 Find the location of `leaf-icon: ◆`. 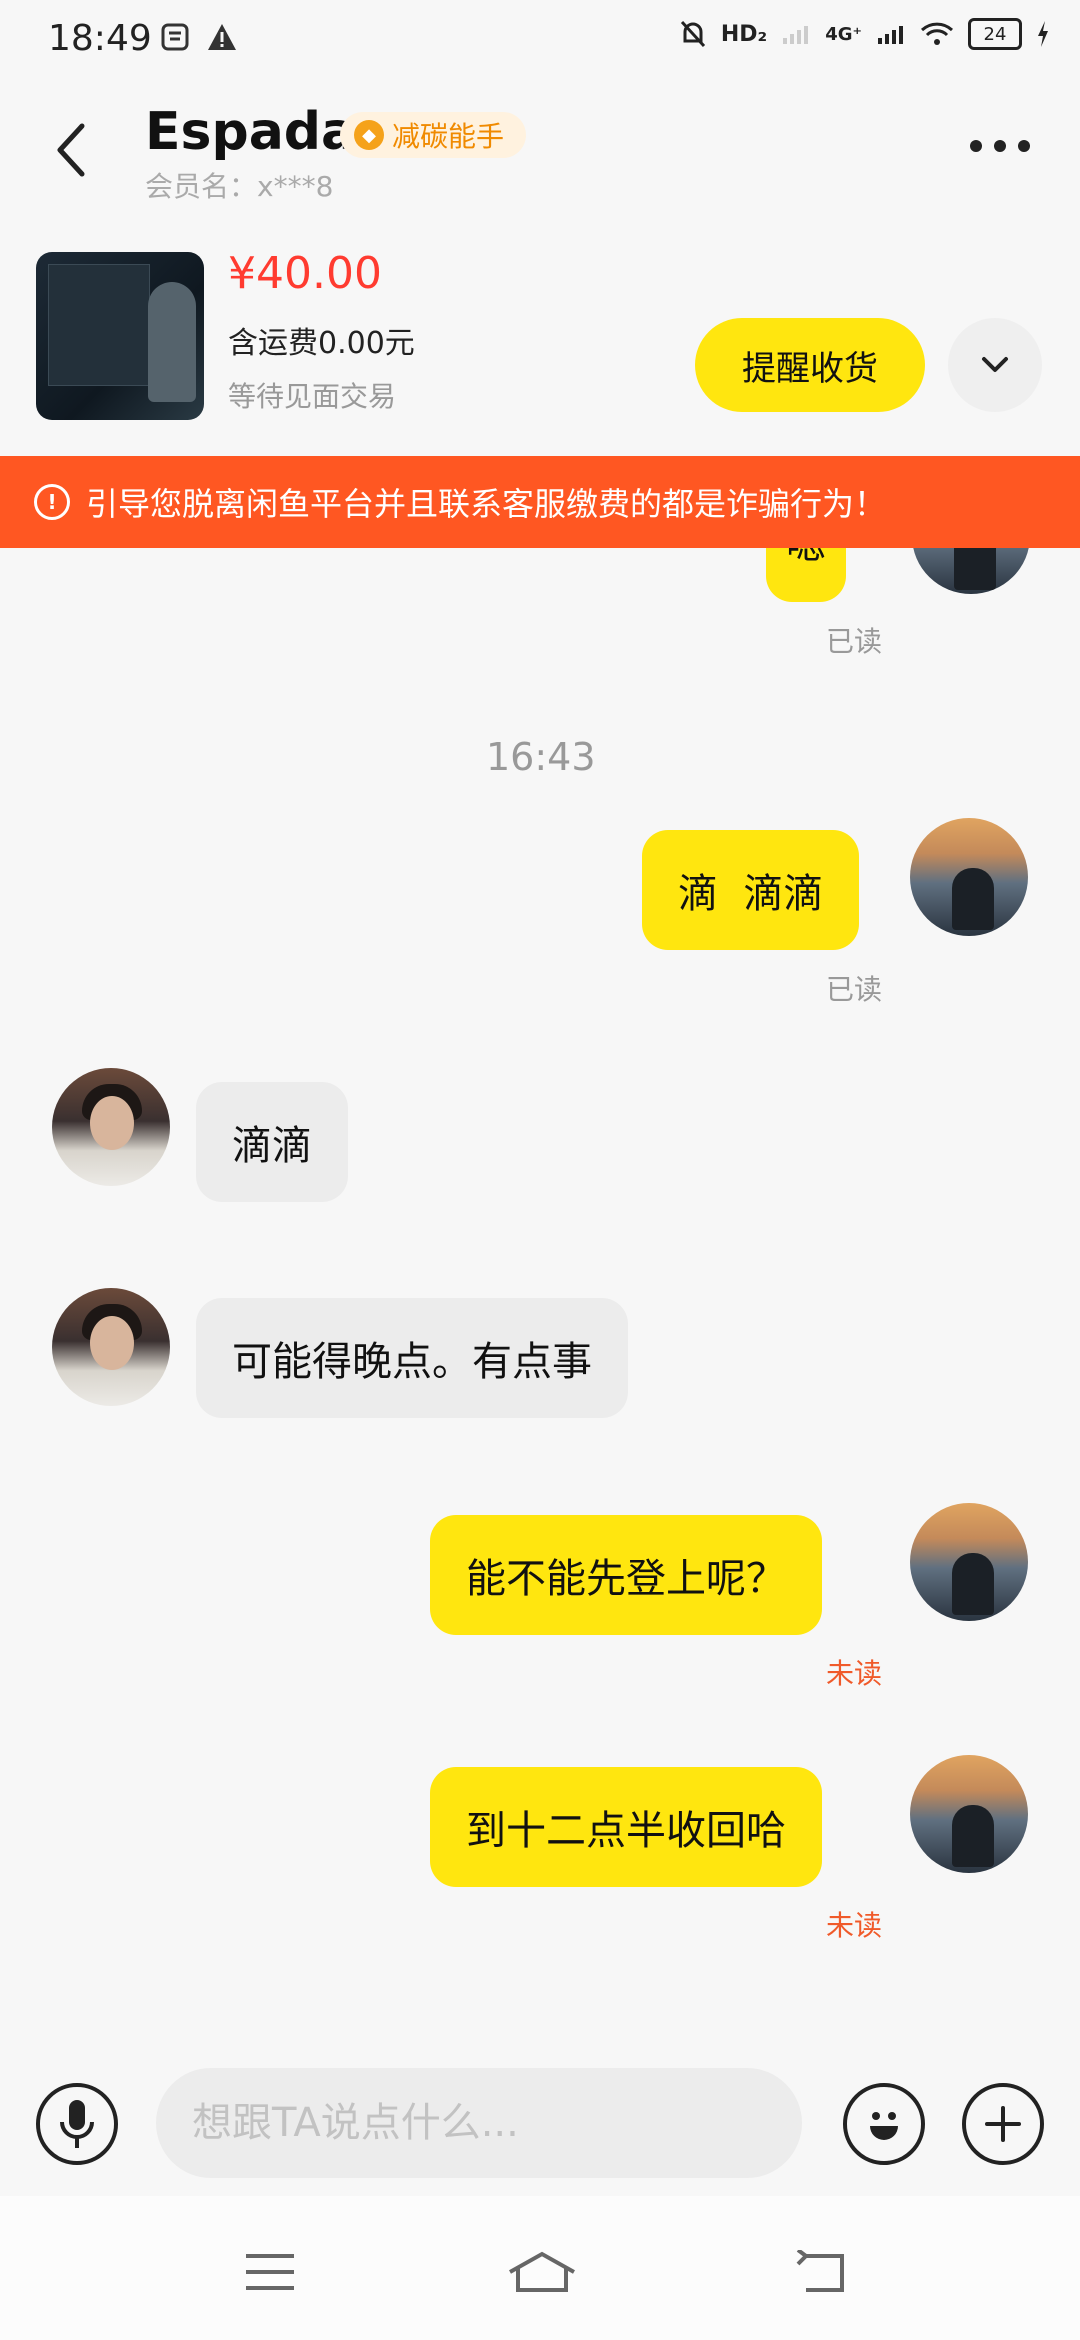

leaf-icon: ◆ is located at coordinates (369, 135).